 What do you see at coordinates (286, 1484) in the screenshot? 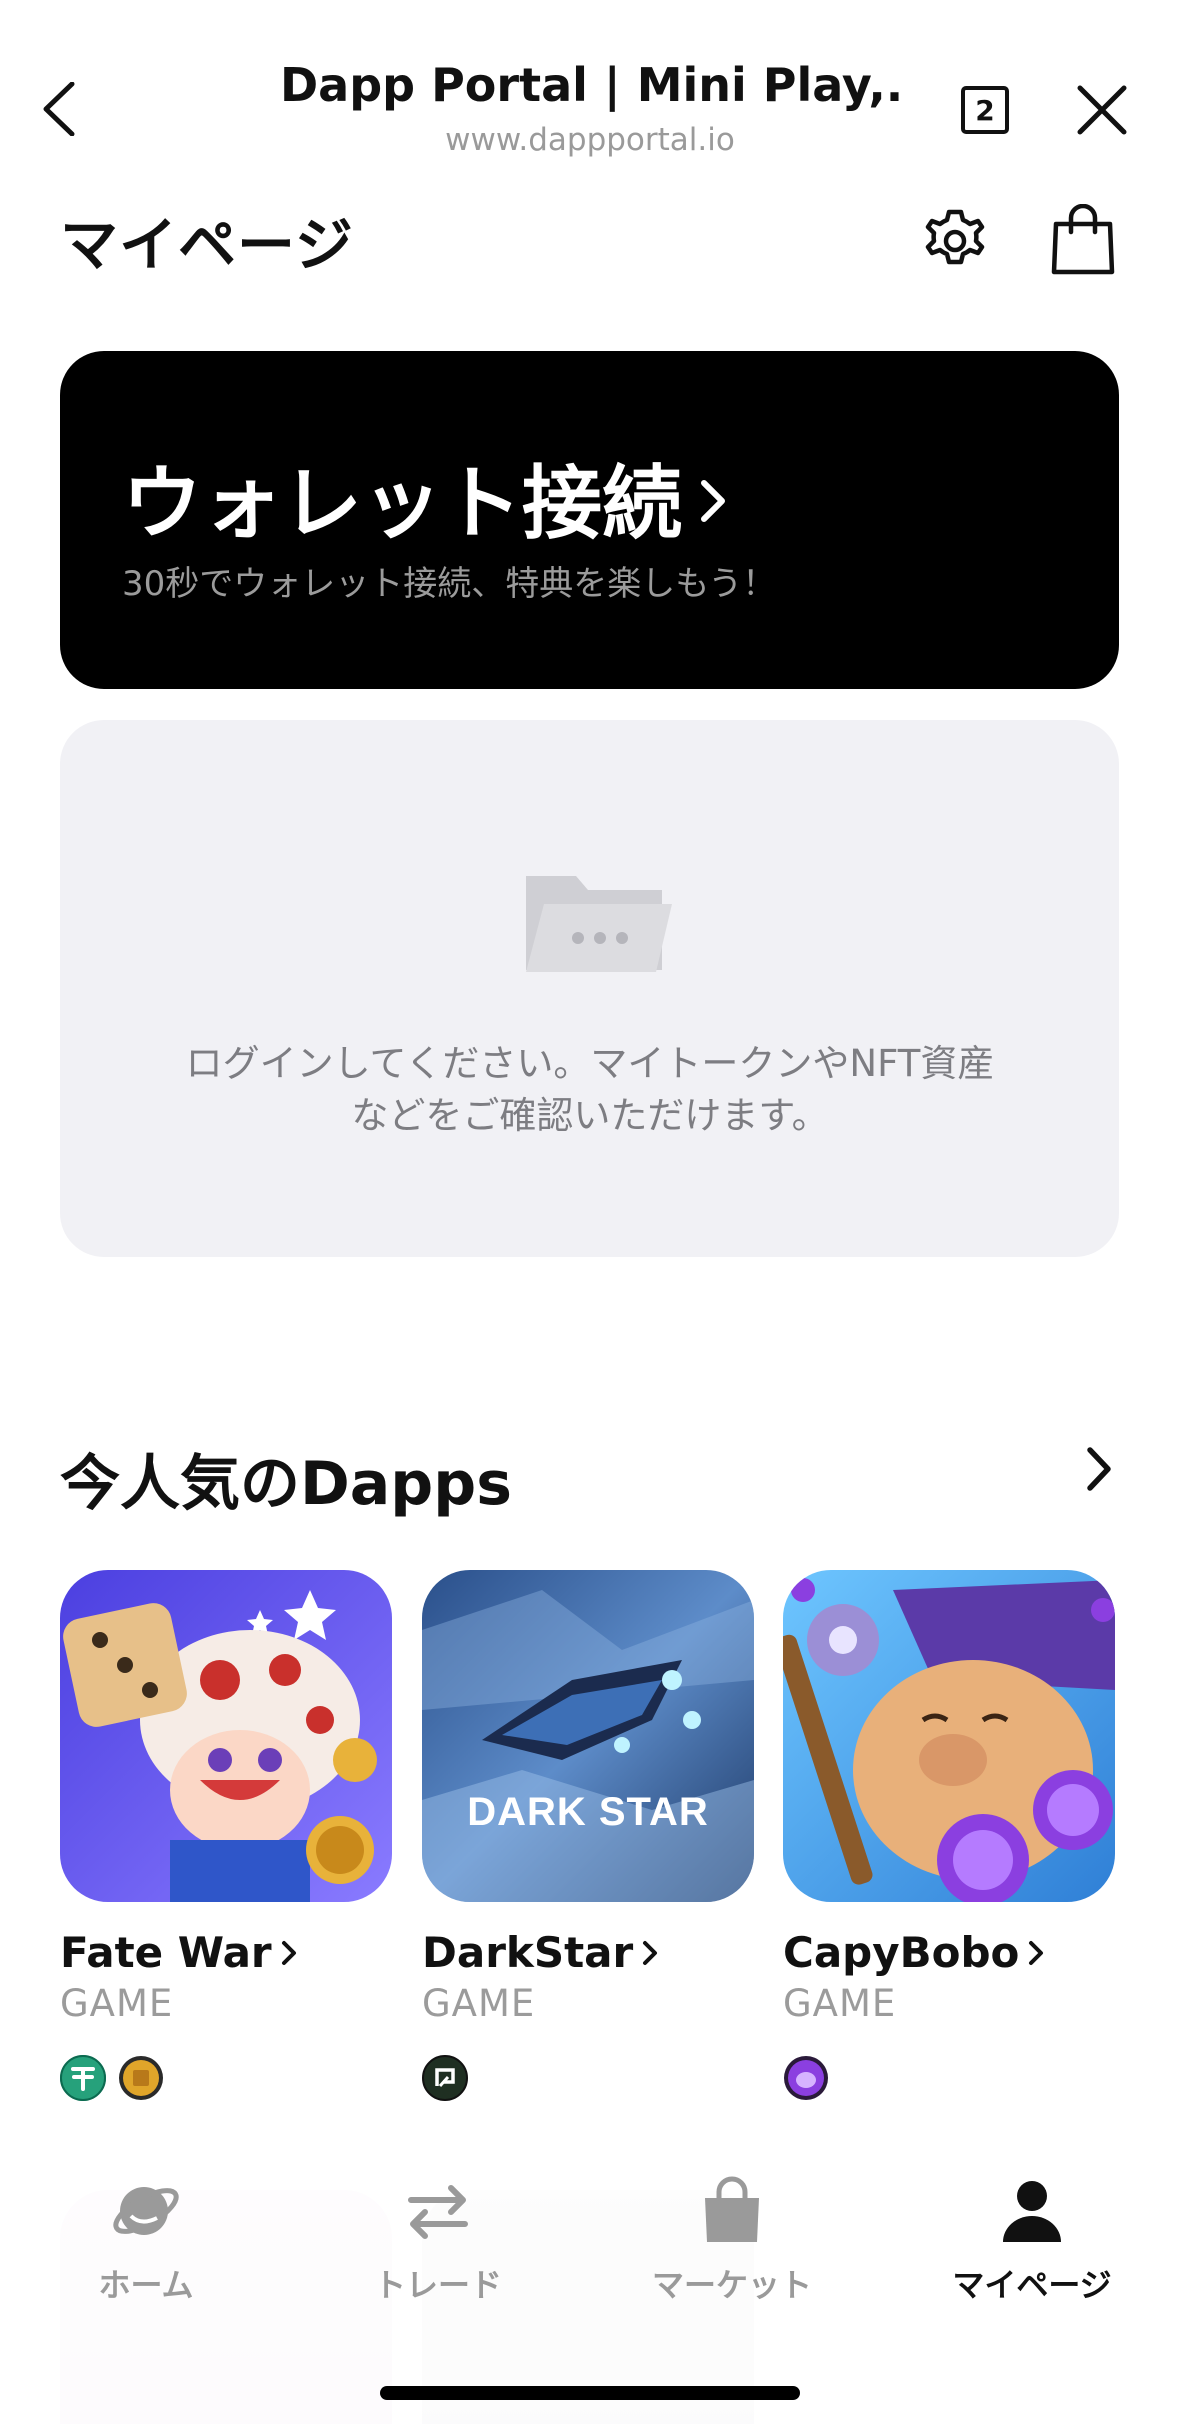
I see `popular-dapps-title: 今人気のDapps` at bounding box center [286, 1484].